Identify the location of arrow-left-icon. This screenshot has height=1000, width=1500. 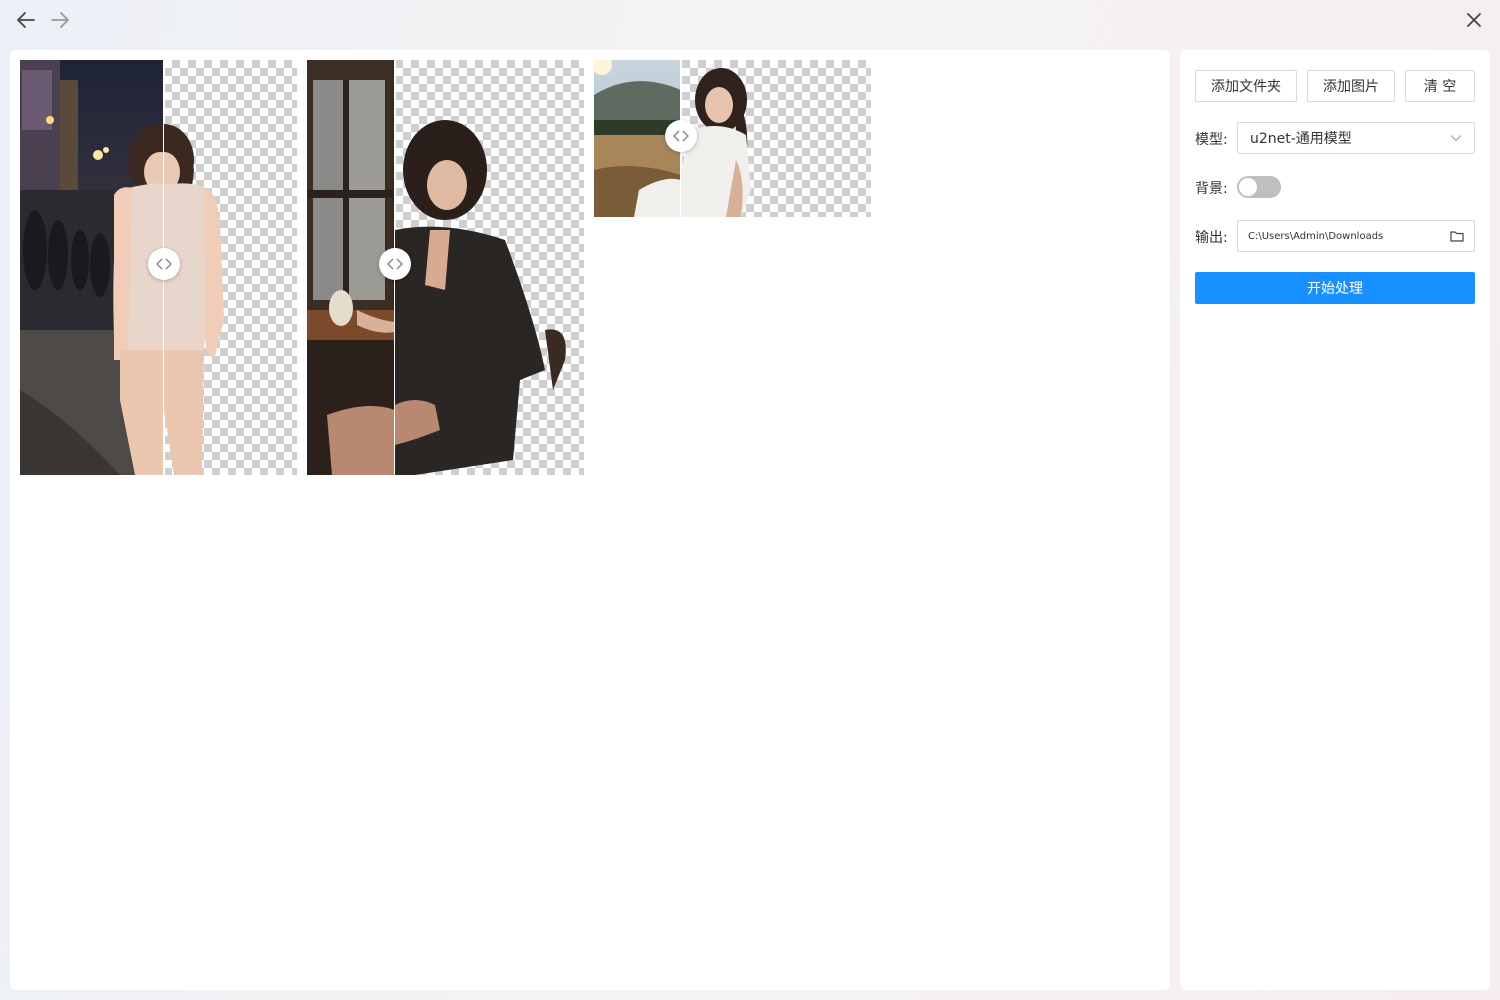
(26, 20).